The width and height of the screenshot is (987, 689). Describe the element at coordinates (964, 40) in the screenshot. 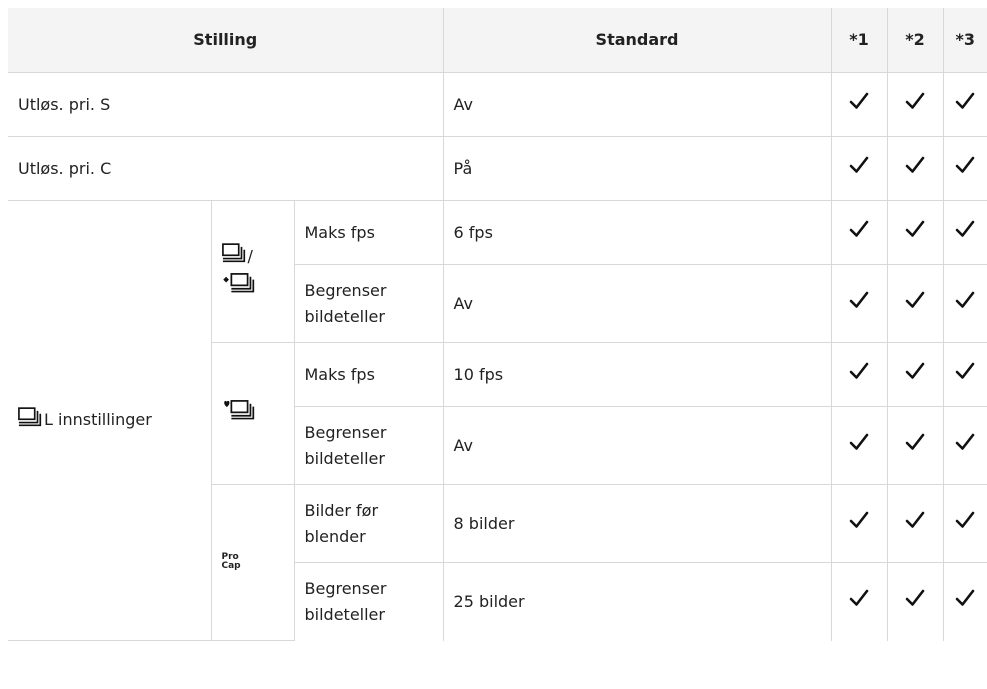

I see `header-mode-3: *3` at that location.